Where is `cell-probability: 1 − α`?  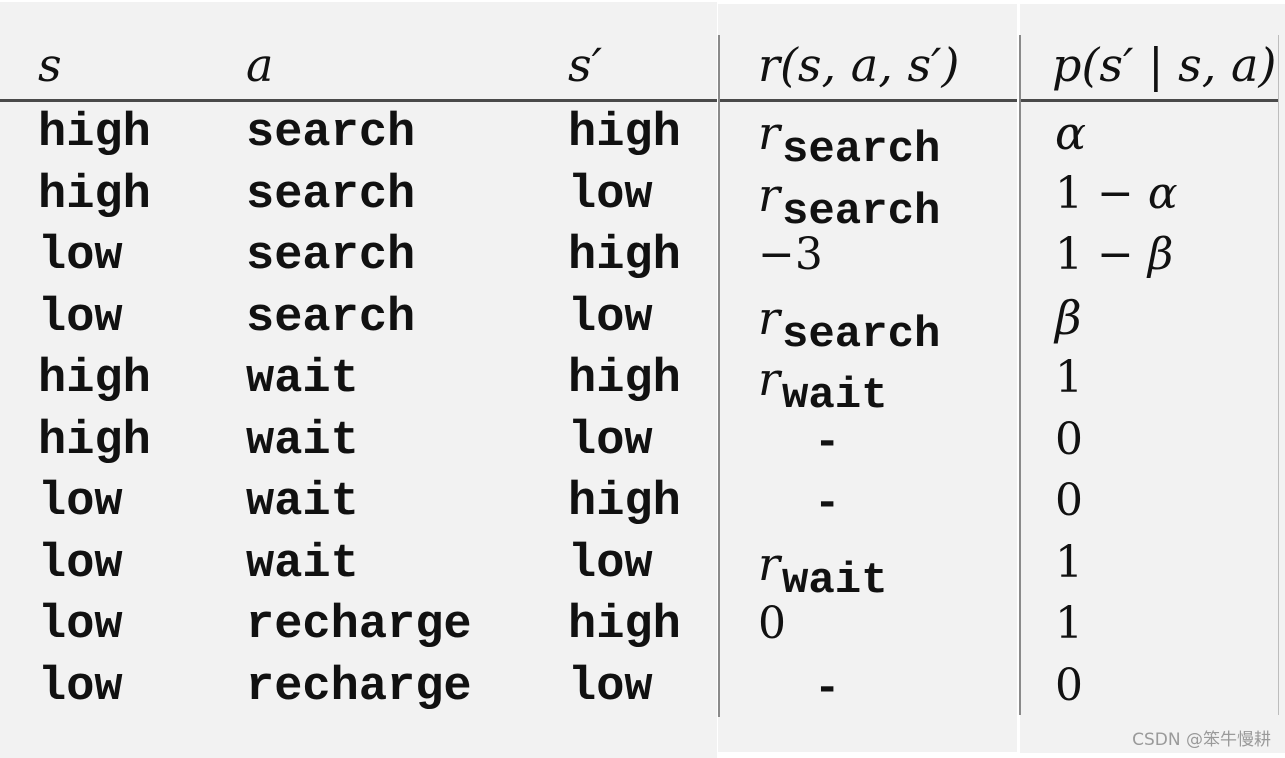
cell-probability: 1 − α is located at coordinates (1116, 193).